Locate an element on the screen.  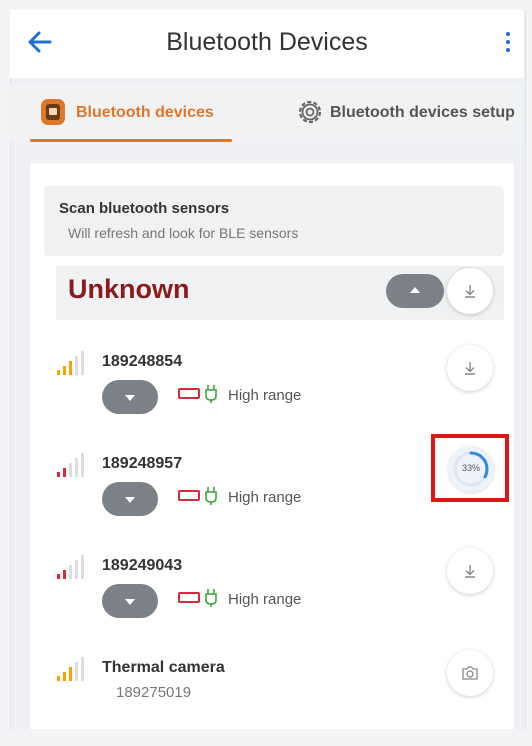
camera-icon is located at coordinates (470, 673).